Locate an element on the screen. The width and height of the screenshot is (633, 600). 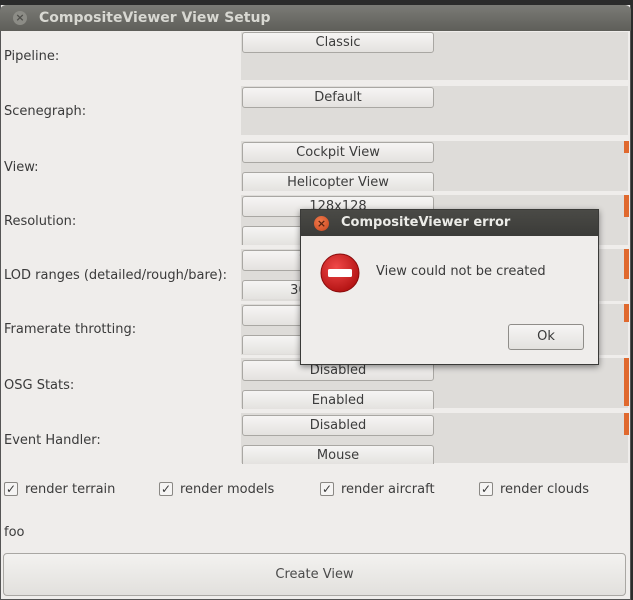
scenegraph-label: Scenegraph: is located at coordinates (45, 111).